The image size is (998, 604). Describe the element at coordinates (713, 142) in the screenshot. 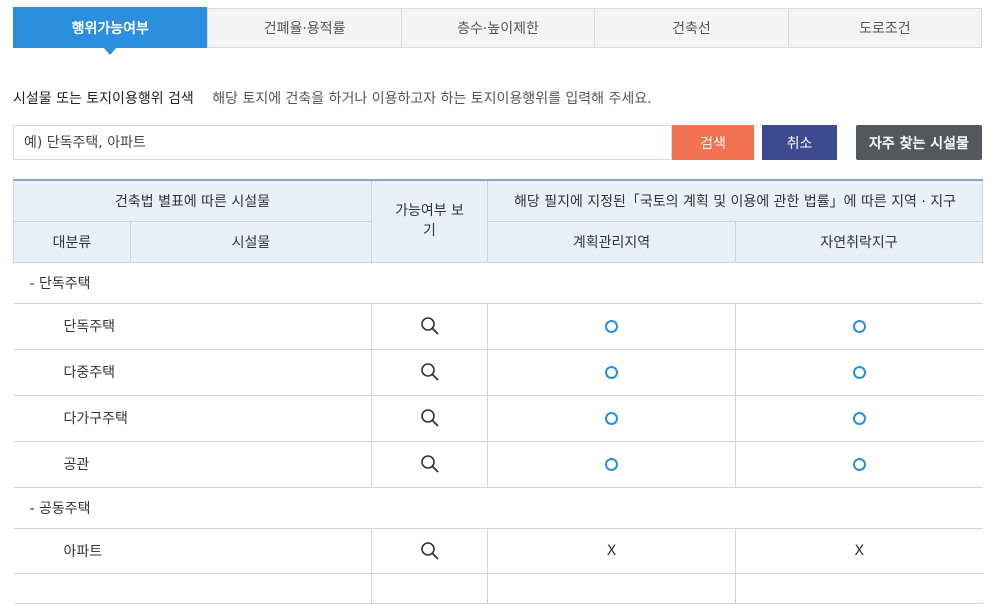

I see `search-button: 검색` at that location.